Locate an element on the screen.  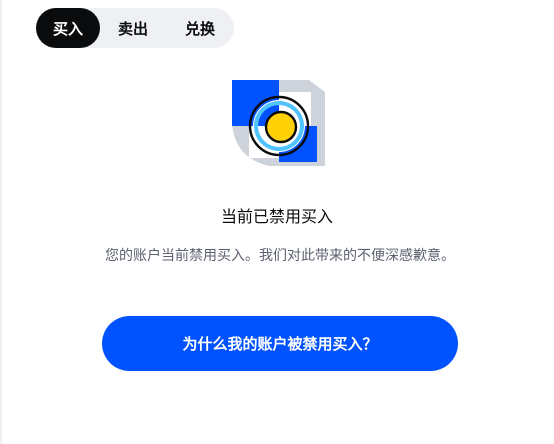
trade-tabs: 买入 卖出 兑换 is located at coordinates (135, 28).